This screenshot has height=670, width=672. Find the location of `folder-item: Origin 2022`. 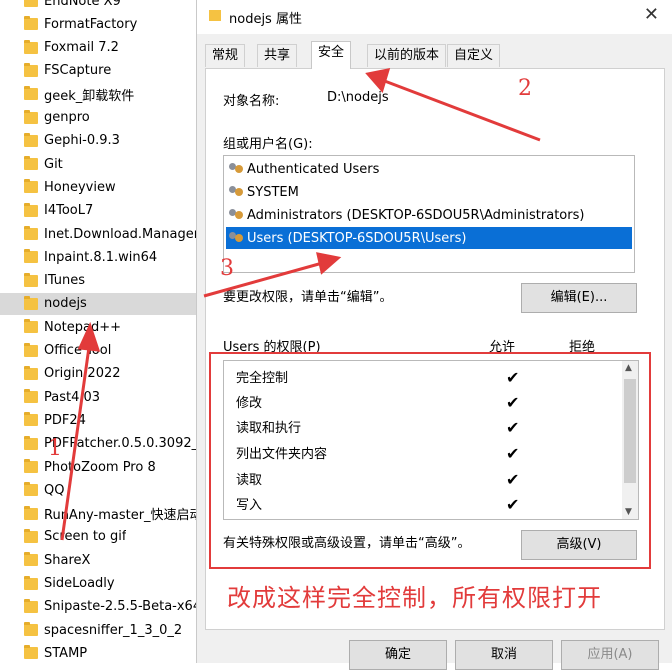

folder-item: Origin 2022 is located at coordinates (100, 374).